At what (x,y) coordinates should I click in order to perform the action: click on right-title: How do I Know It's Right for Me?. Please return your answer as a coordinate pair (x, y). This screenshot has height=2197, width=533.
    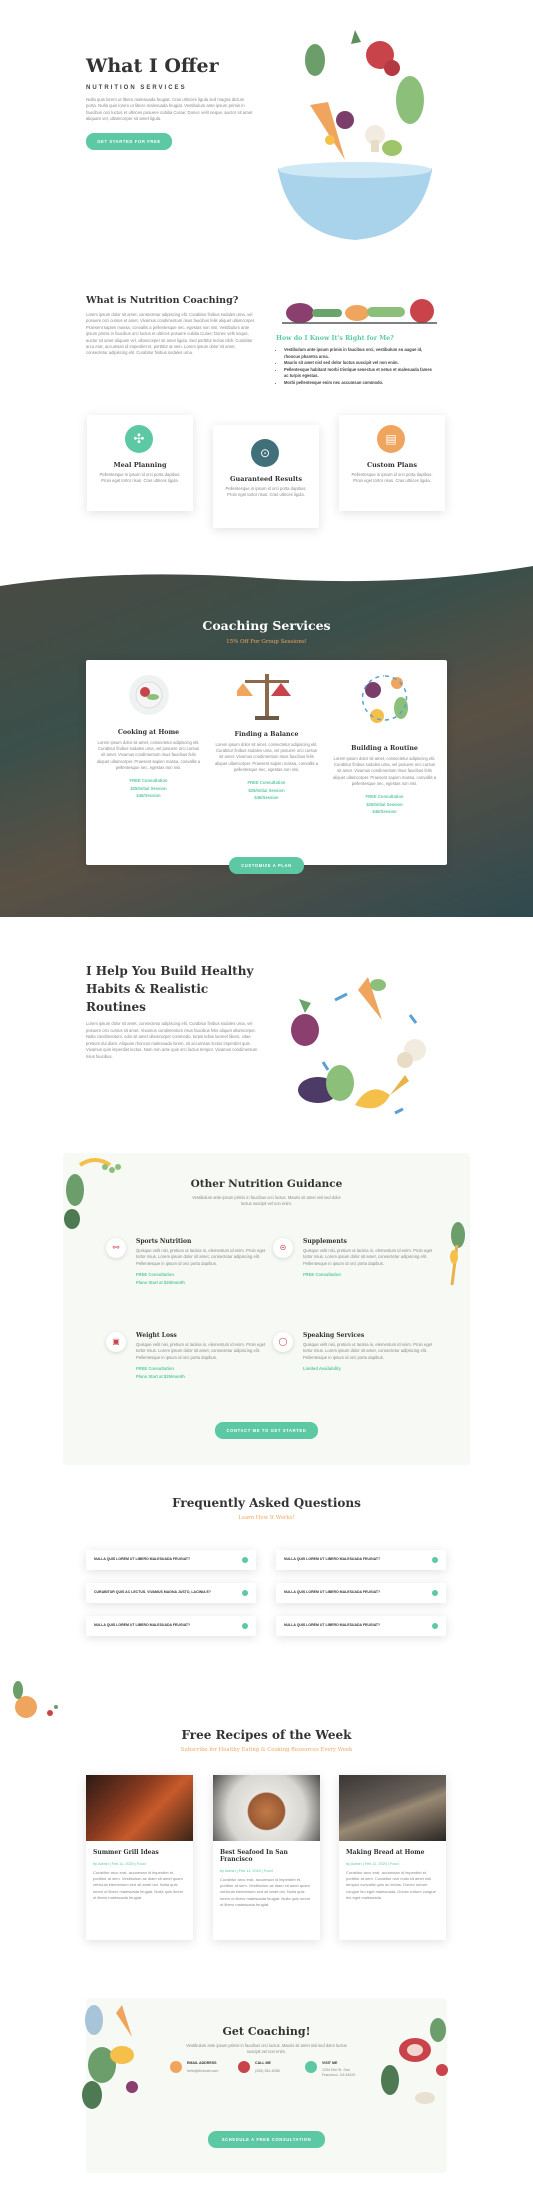
    Looking at the image, I should click on (335, 338).